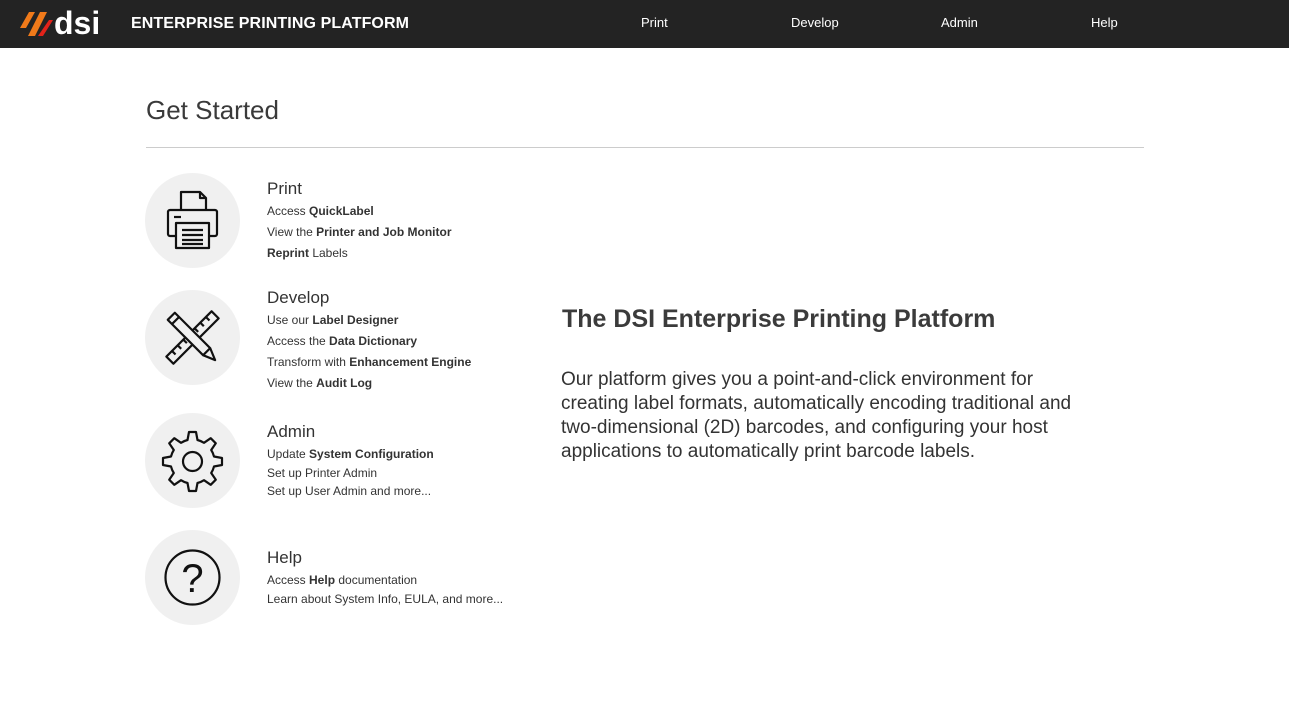 The image size is (1289, 728). I want to click on help-section-title: Help, so click(284, 558).